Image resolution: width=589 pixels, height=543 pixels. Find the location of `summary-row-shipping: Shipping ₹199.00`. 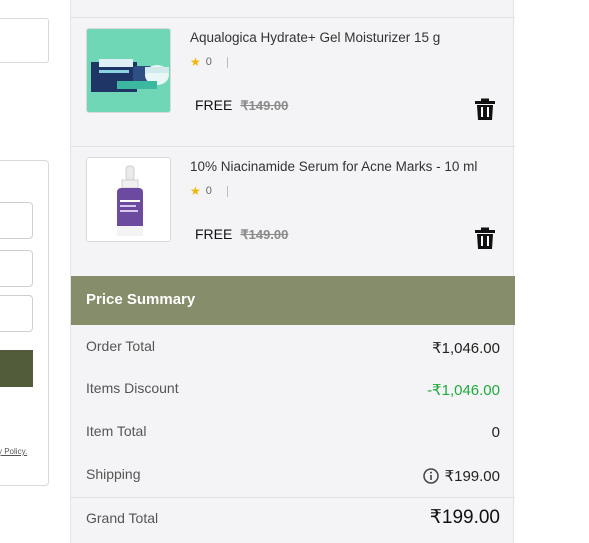

summary-row-shipping: Shipping ₹199.00 is located at coordinates (293, 475).